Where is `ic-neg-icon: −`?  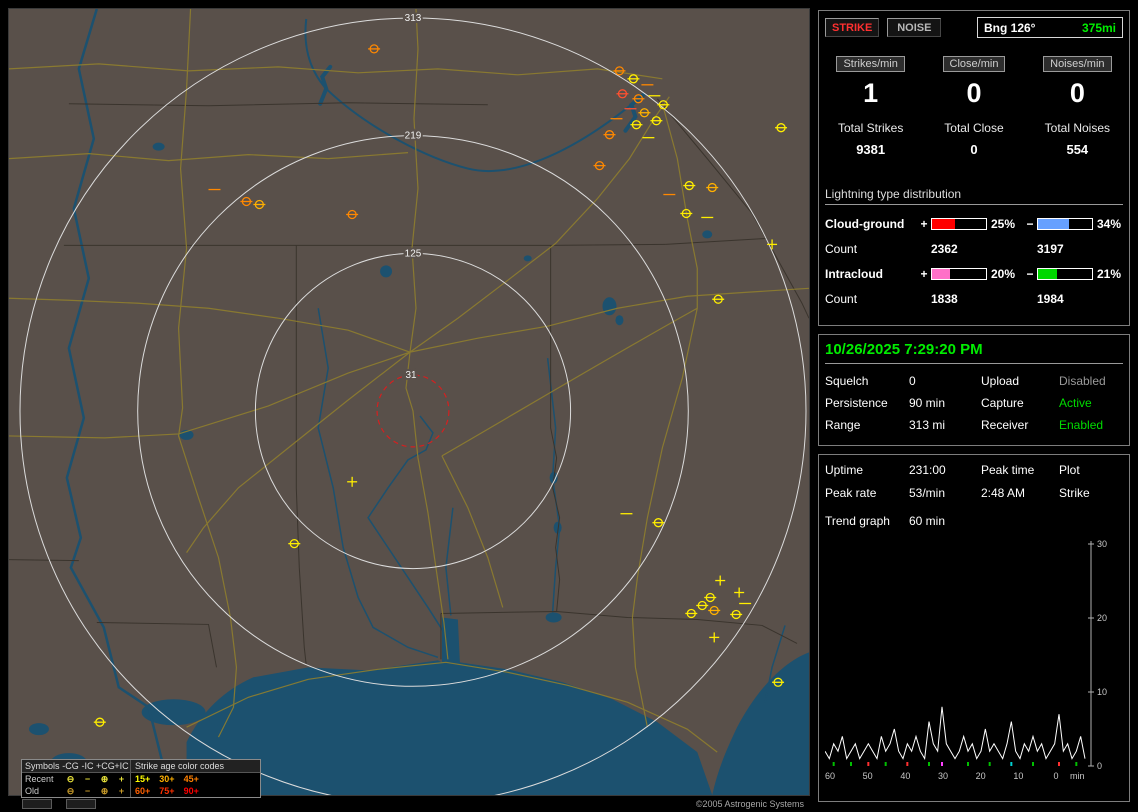 ic-neg-icon: − is located at coordinates (87, 779).